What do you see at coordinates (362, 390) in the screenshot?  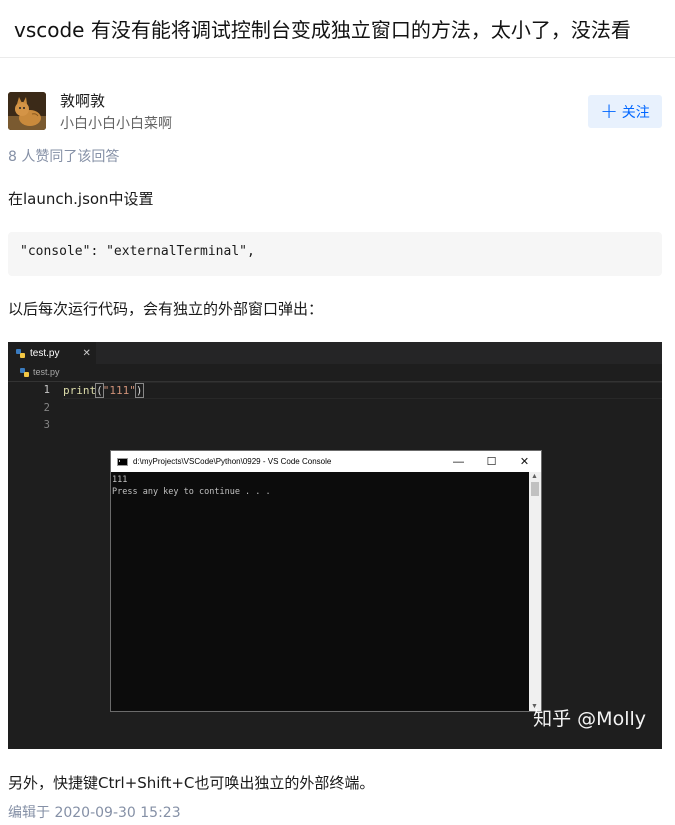 I see `code-line: print("111")` at bounding box center [362, 390].